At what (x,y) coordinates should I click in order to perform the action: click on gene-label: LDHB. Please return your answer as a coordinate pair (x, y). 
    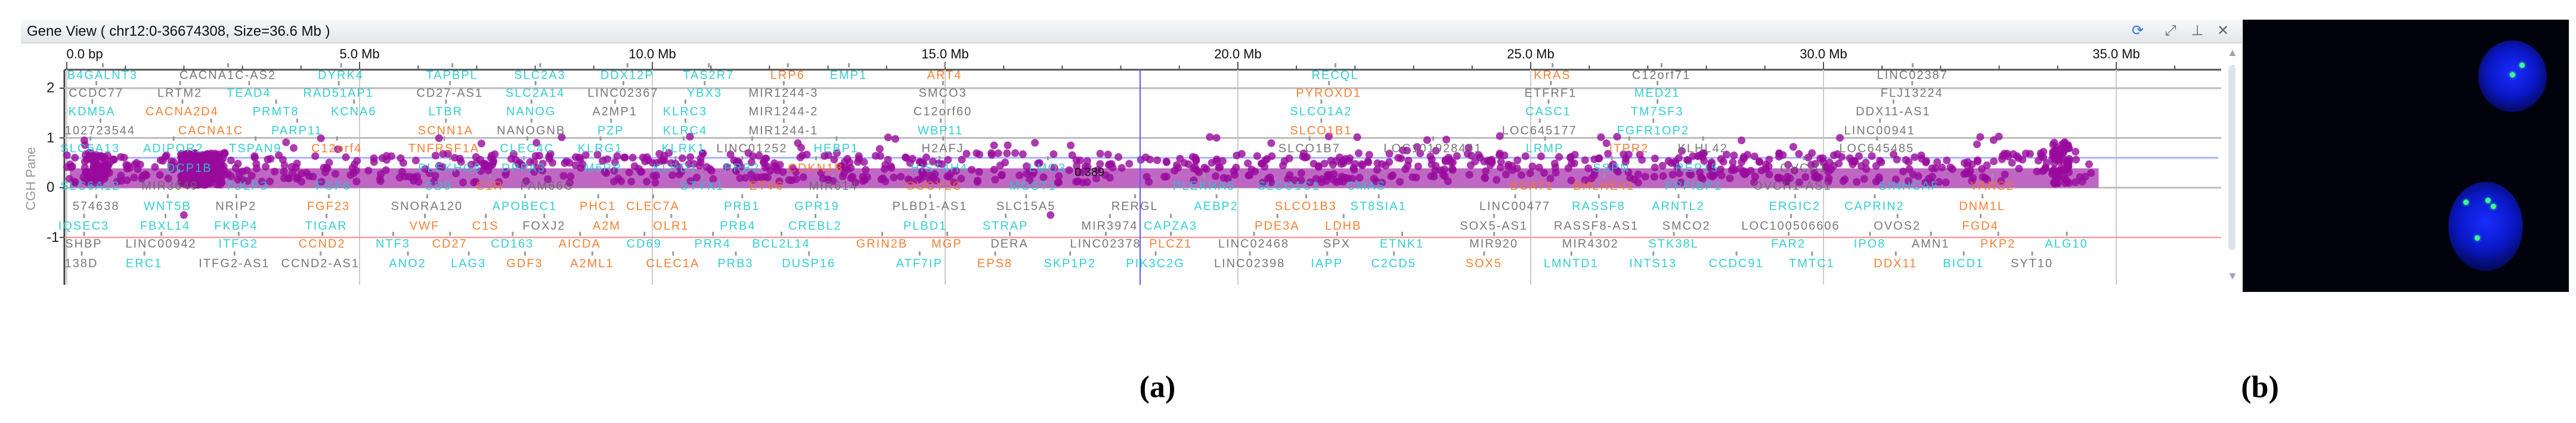
    Looking at the image, I should click on (1343, 227).